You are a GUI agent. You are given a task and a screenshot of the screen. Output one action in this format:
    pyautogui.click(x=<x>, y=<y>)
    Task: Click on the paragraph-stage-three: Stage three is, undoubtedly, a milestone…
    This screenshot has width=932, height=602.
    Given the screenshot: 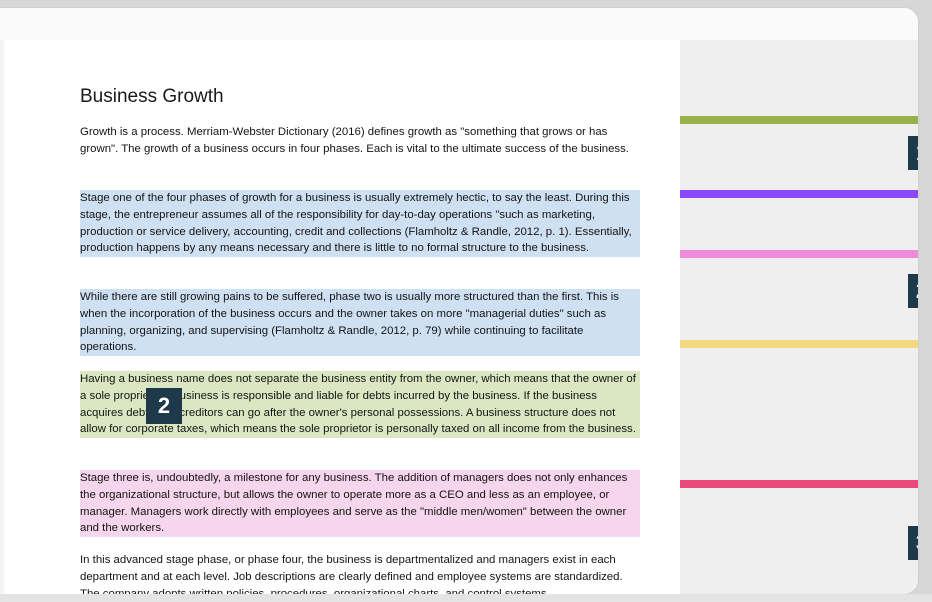 What is the action you would take?
    pyautogui.click(x=360, y=504)
    